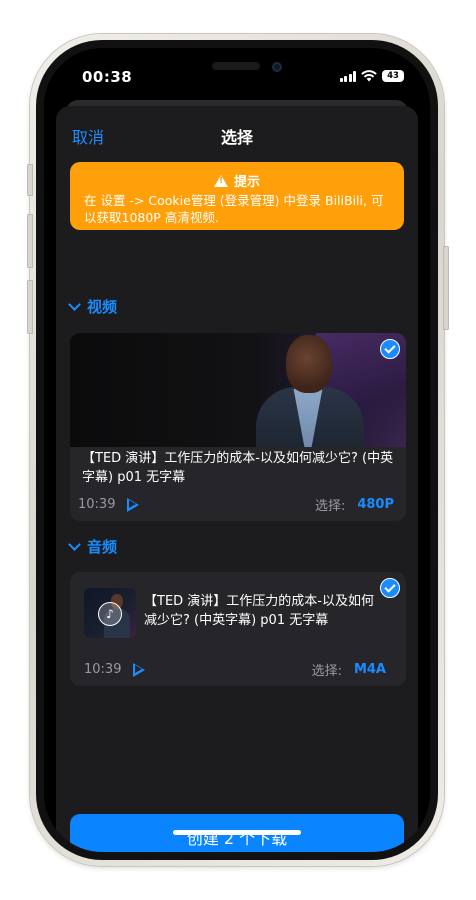 The width and height of the screenshot is (476, 900). What do you see at coordinates (326, 671) in the screenshot?
I see `audio-select-label: 选择:` at bounding box center [326, 671].